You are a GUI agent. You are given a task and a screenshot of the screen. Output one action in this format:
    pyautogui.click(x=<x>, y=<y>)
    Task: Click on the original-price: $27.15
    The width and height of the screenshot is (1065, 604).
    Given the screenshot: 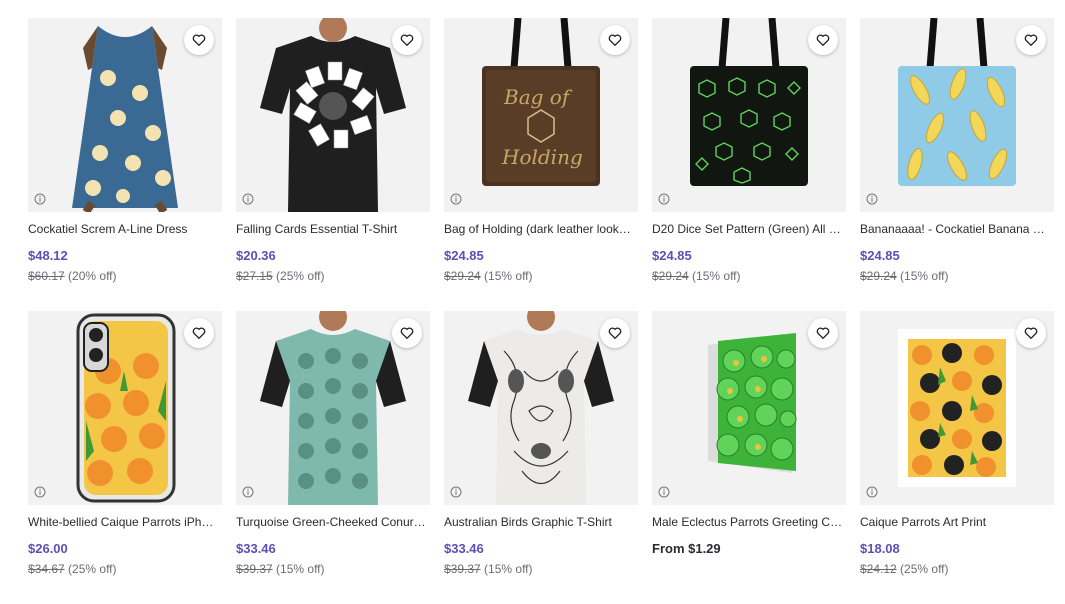 What is the action you would take?
    pyautogui.click(x=254, y=276)
    